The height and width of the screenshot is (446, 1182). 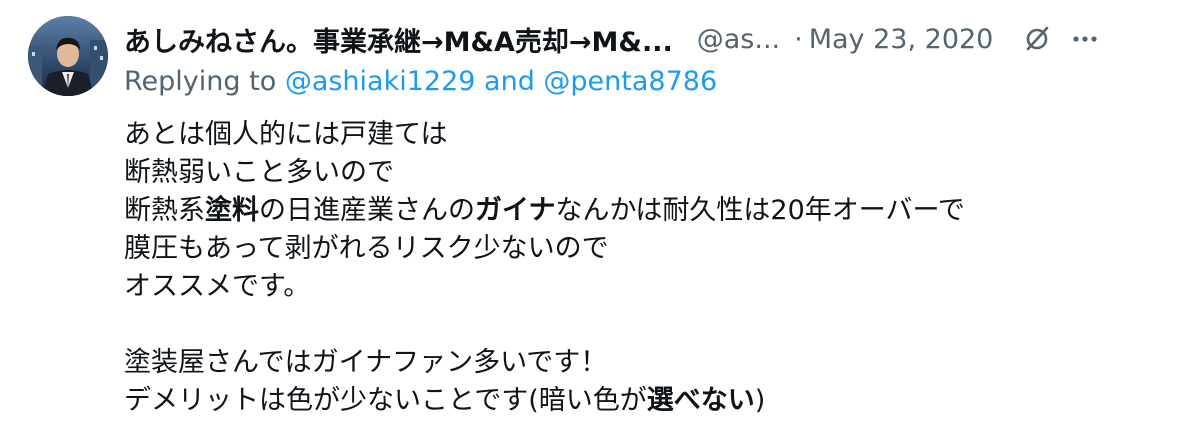 What do you see at coordinates (286, 134) in the screenshot?
I see `tweet-text-line: あとは個人的には戸建ては` at bounding box center [286, 134].